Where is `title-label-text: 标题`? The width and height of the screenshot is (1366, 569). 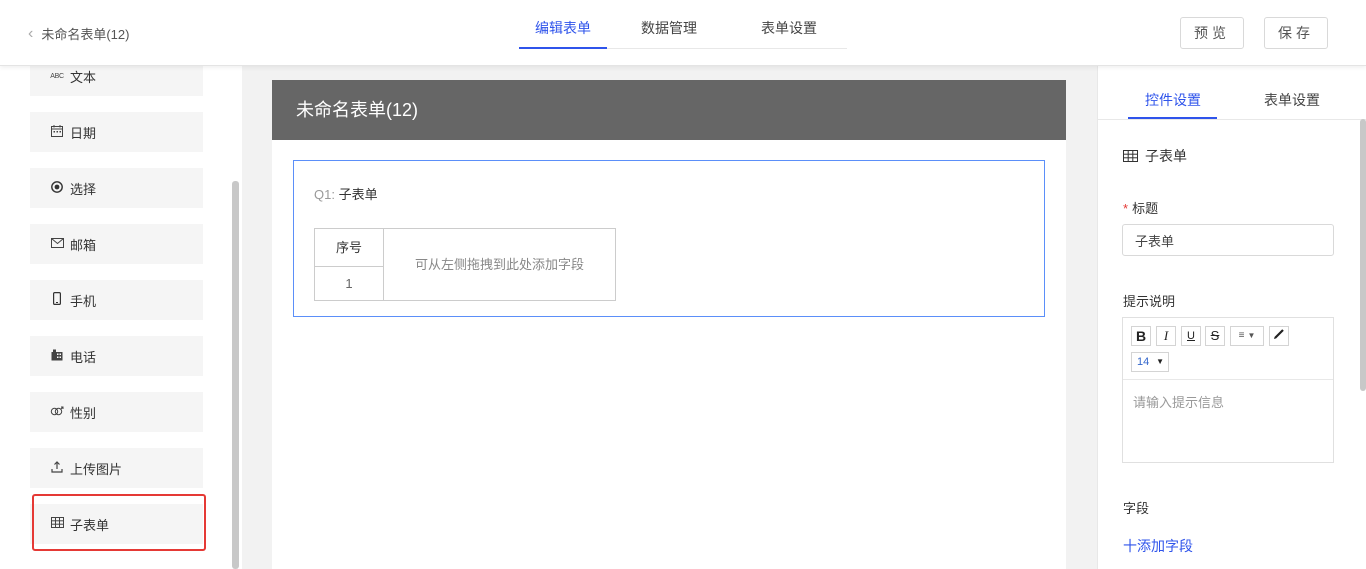
title-label-text: 标题 is located at coordinates (1145, 208).